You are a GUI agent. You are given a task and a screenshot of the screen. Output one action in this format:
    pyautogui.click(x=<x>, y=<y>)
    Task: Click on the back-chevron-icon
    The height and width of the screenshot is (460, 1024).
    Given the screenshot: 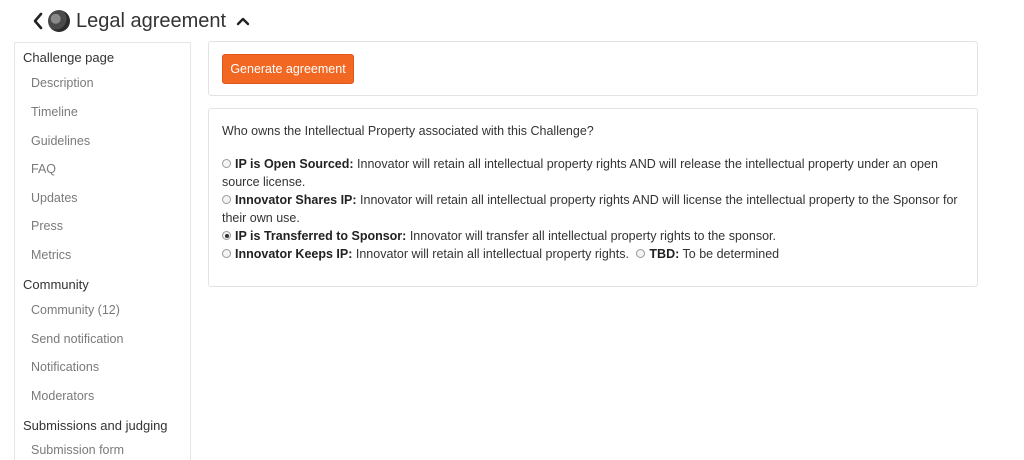 What is the action you would take?
    pyautogui.click(x=38, y=21)
    